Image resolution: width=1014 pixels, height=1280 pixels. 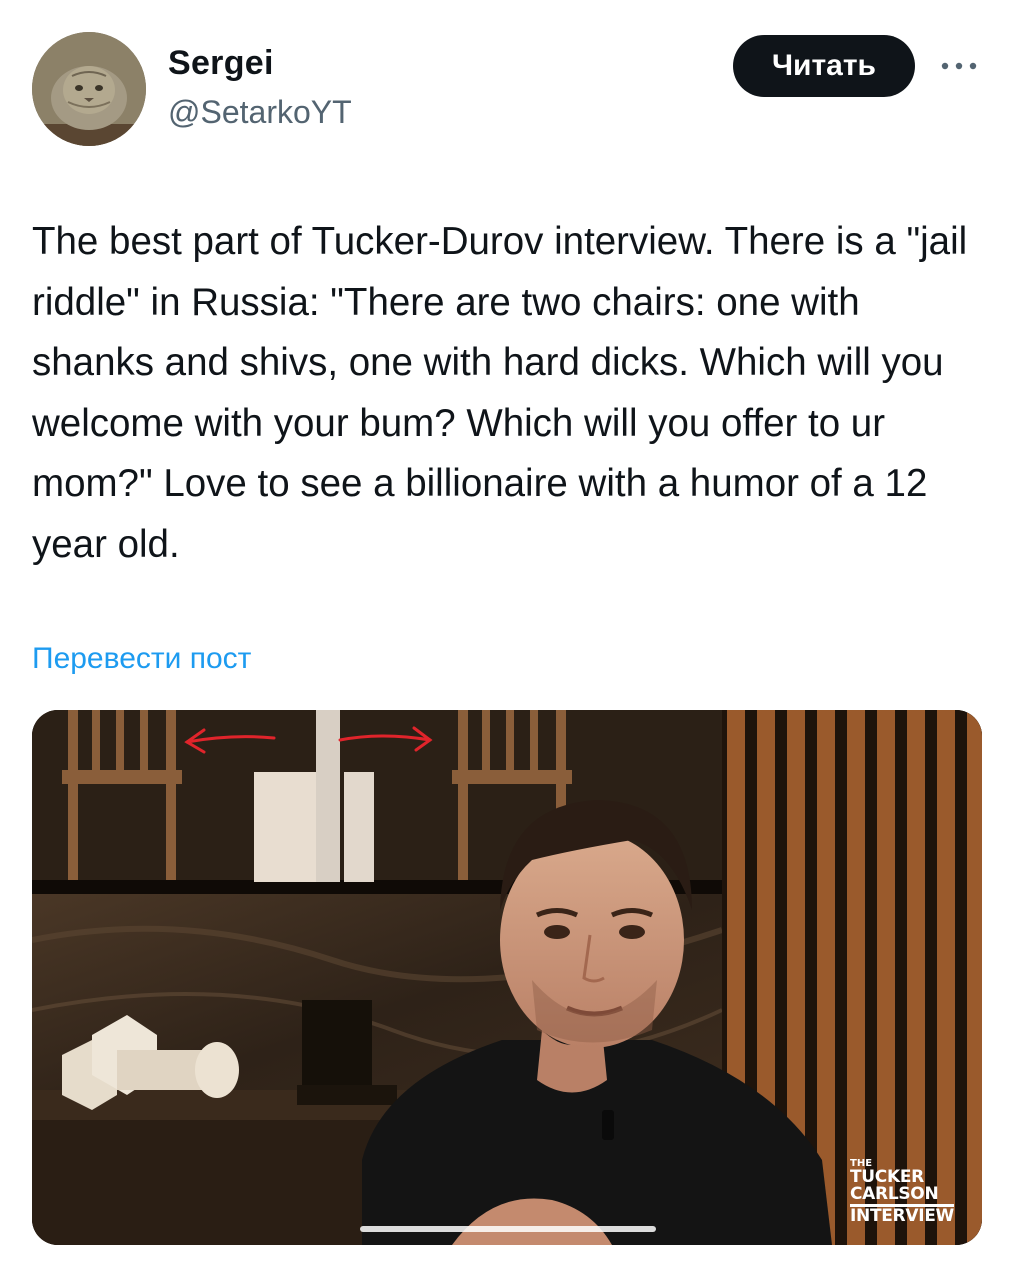 What do you see at coordinates (824, 66) in the screenshot?
I see `follow-button: Читать` at bounding box center [824, 66].